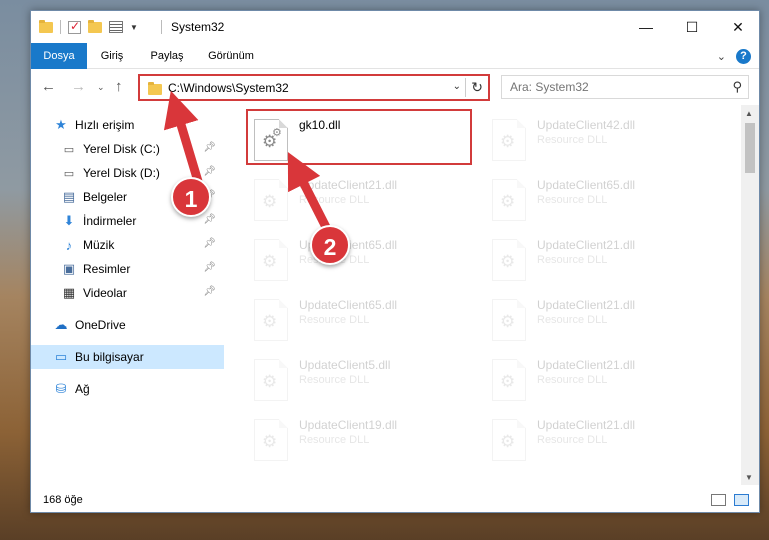  Describe the element at coordinates (116, 27) in the screenshot. I see `customize-toolbar-icon` at that location.